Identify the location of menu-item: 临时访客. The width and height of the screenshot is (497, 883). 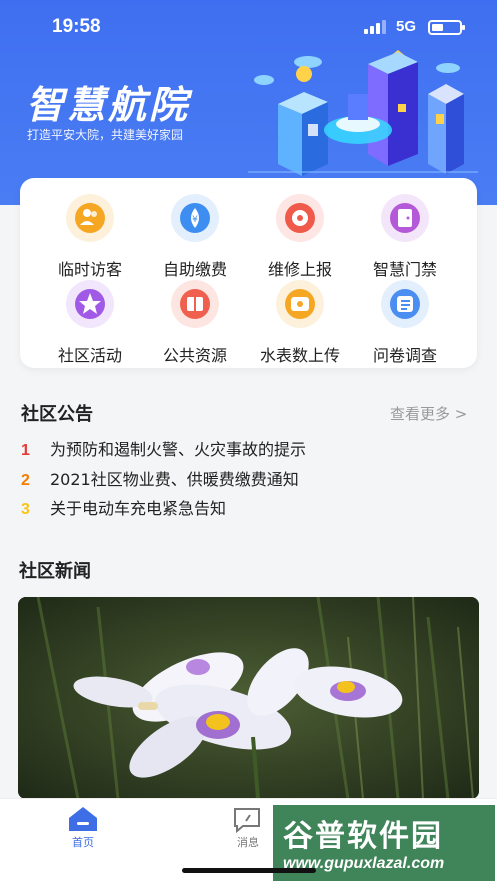
(90, 236).